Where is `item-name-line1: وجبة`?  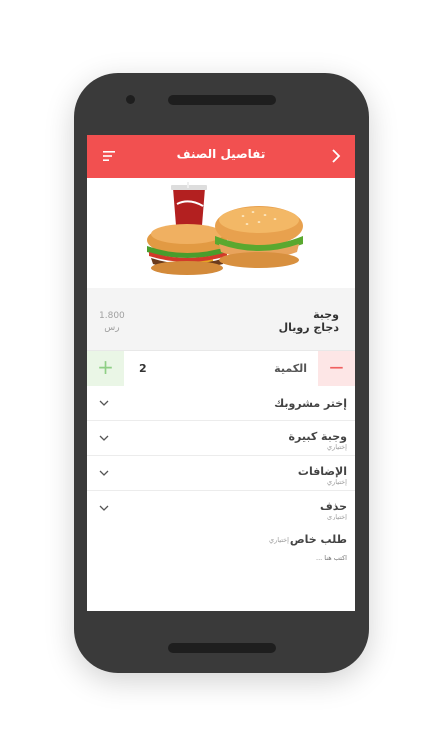 item-name-line1: وجبة is located at coordinates (326, 314).